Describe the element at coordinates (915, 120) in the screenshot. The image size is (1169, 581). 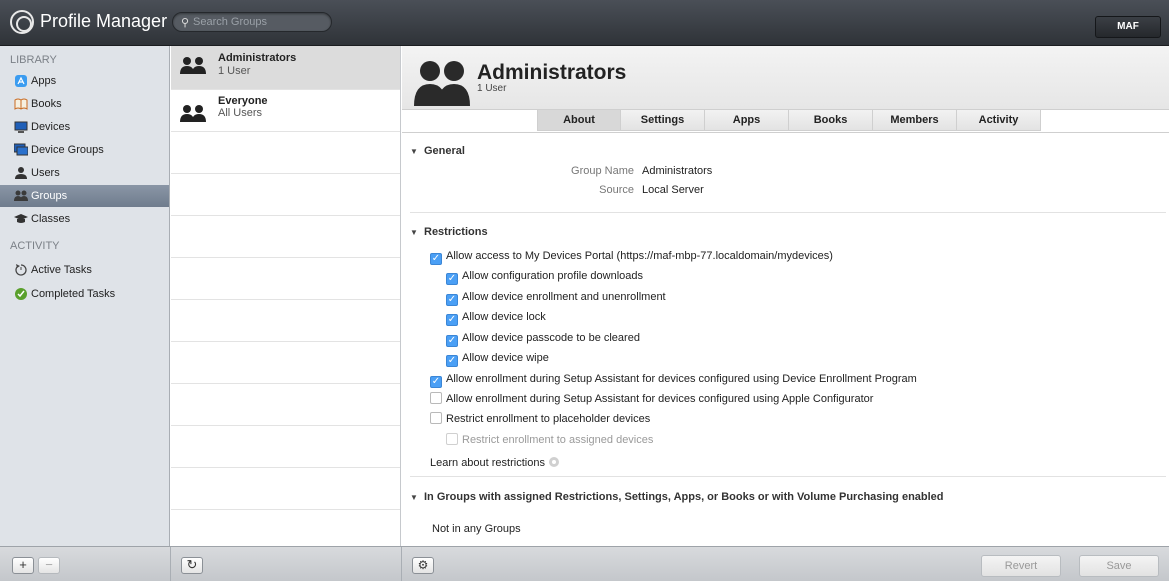
I see `tab-members: Members` at that location.